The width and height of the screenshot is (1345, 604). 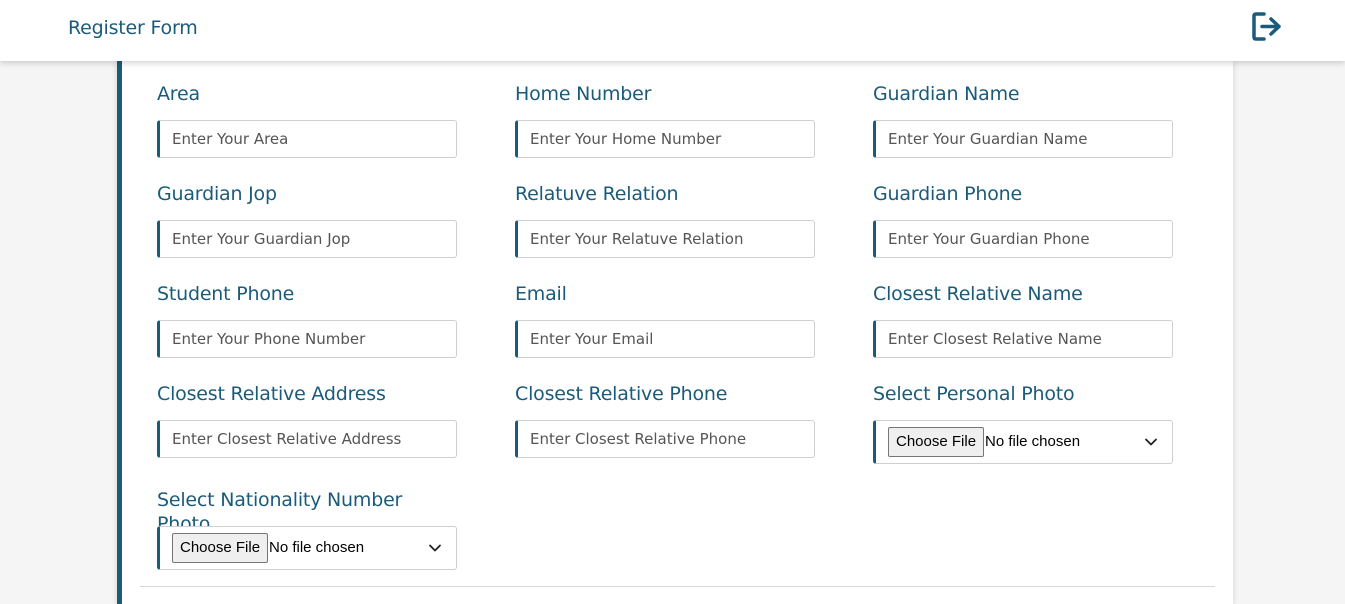 I want to click on guardian-name-field-group: Guardian Name, so click(x=1023, y=120).